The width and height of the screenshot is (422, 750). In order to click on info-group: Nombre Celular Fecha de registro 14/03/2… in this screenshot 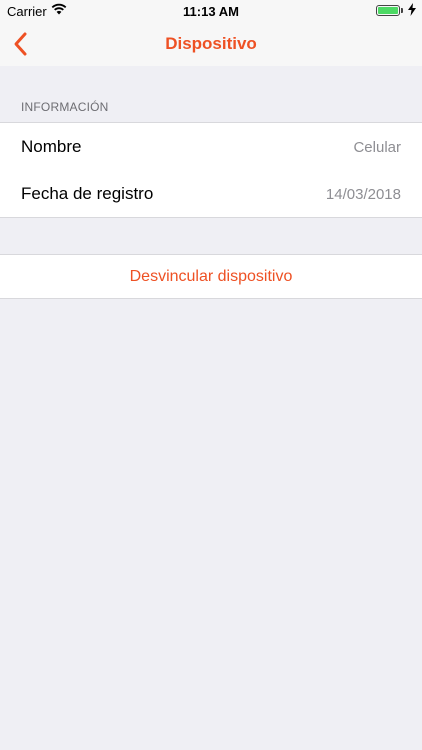, I will do `click(211, 170)`.